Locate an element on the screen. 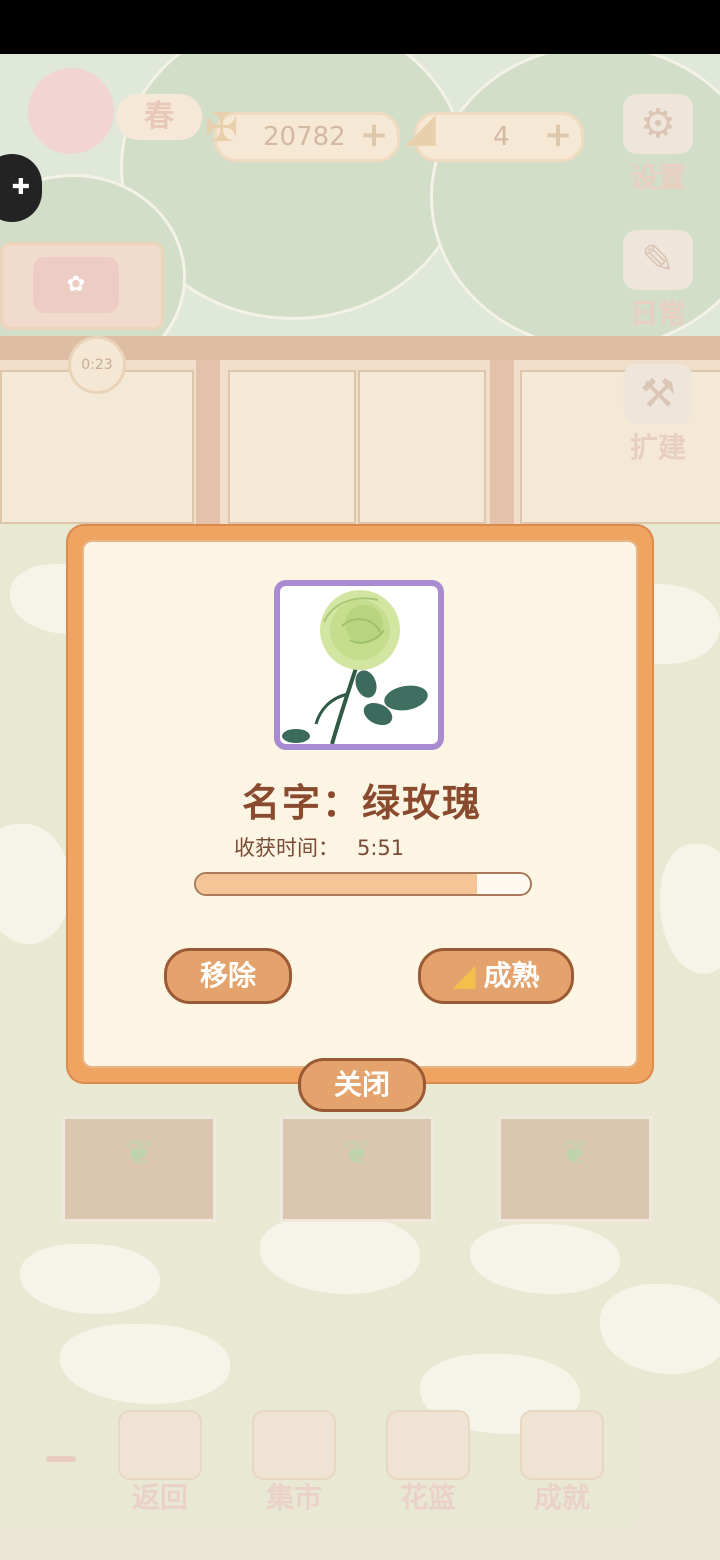 Image resolution: width=720 pixels, height=1560 pixels. status-bar is located at coordinates (360, 27).